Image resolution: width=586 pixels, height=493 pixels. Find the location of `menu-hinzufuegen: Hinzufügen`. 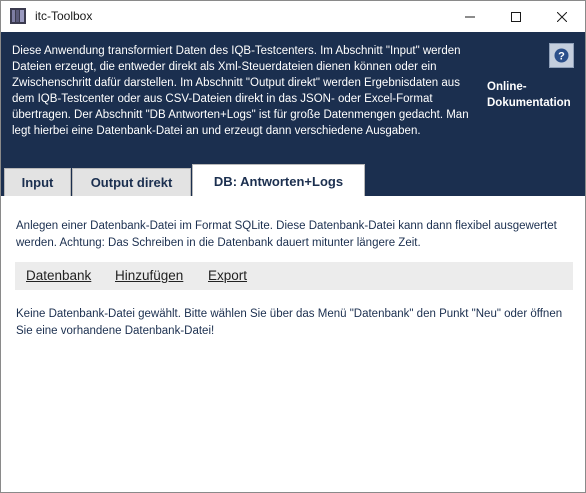

menu-hinzufuegen: Hinzufügen is located at coordinates (149, 275).